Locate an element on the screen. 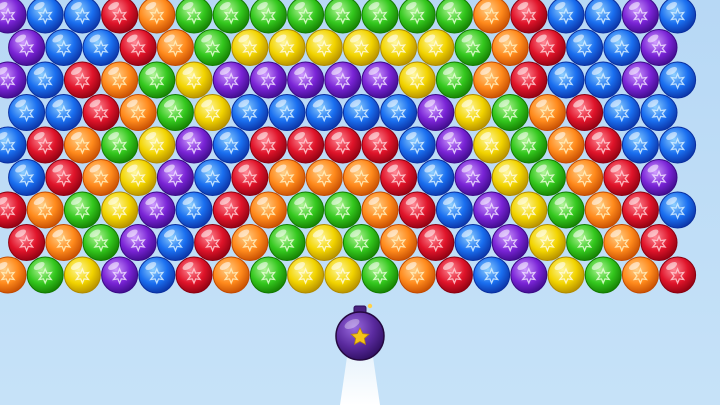  bubble-launcher is located at coordinates (360, 352).